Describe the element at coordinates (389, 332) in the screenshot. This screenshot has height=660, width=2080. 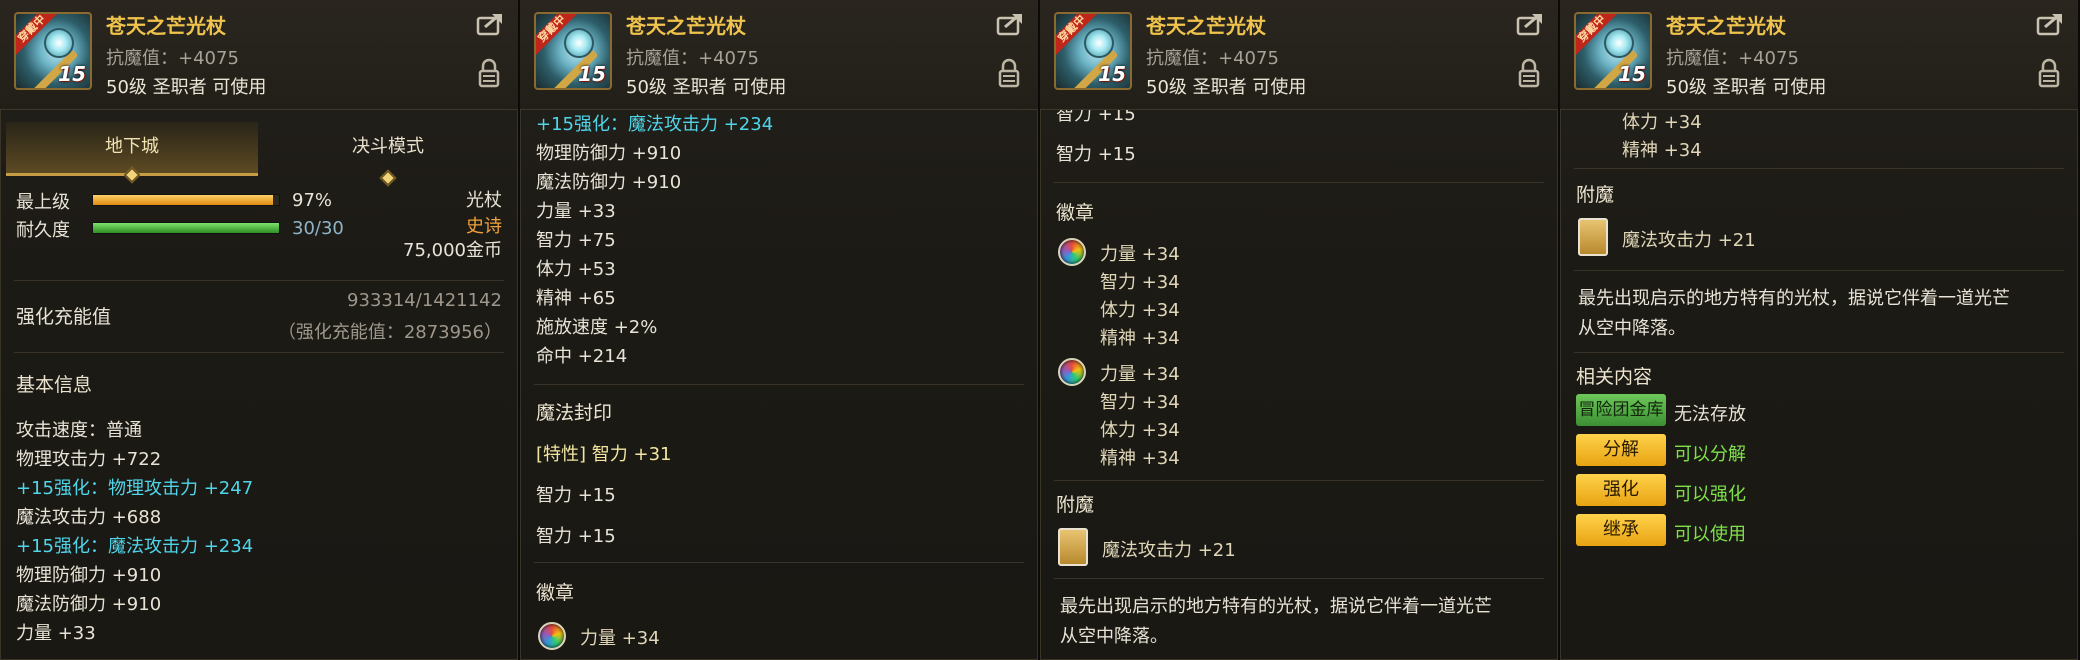
I see `charge-total: （强化充能值：2873956）` at that location.